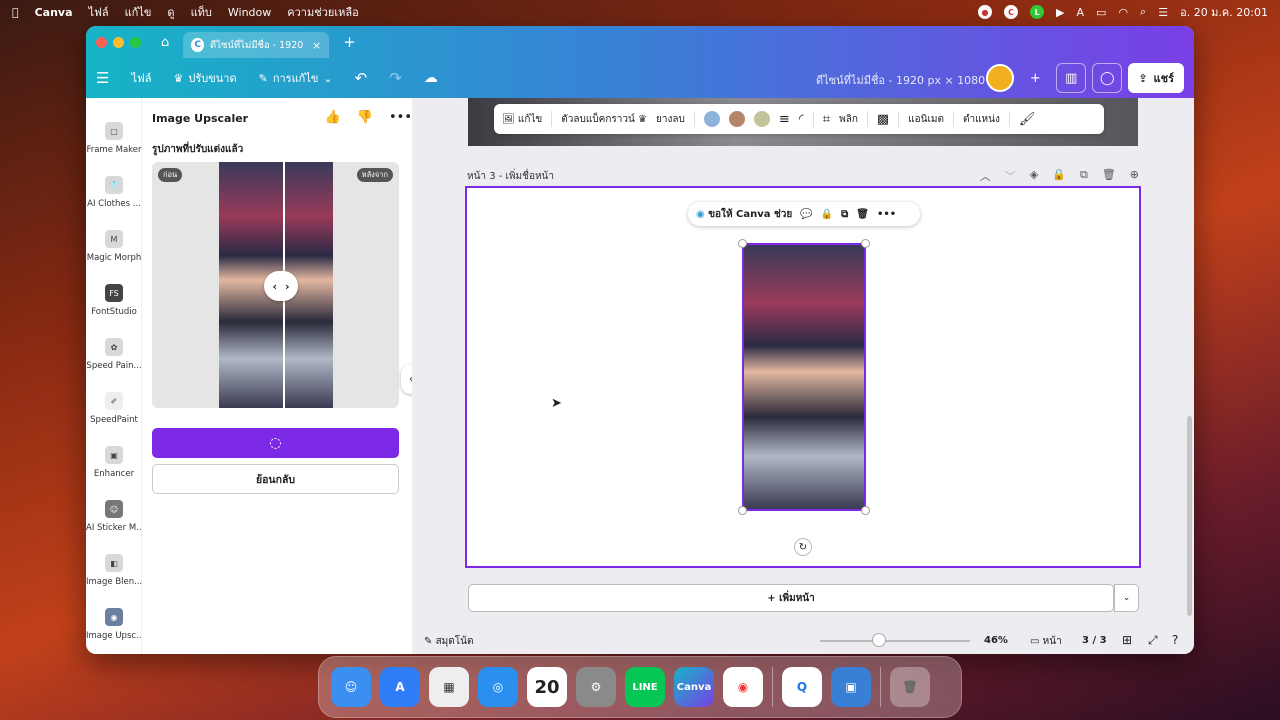 The image size is (1280, 720). Describe the element at coordinates (333, 117) in the screenshot. I see `thumbs-up-icon: 👍` at that location.